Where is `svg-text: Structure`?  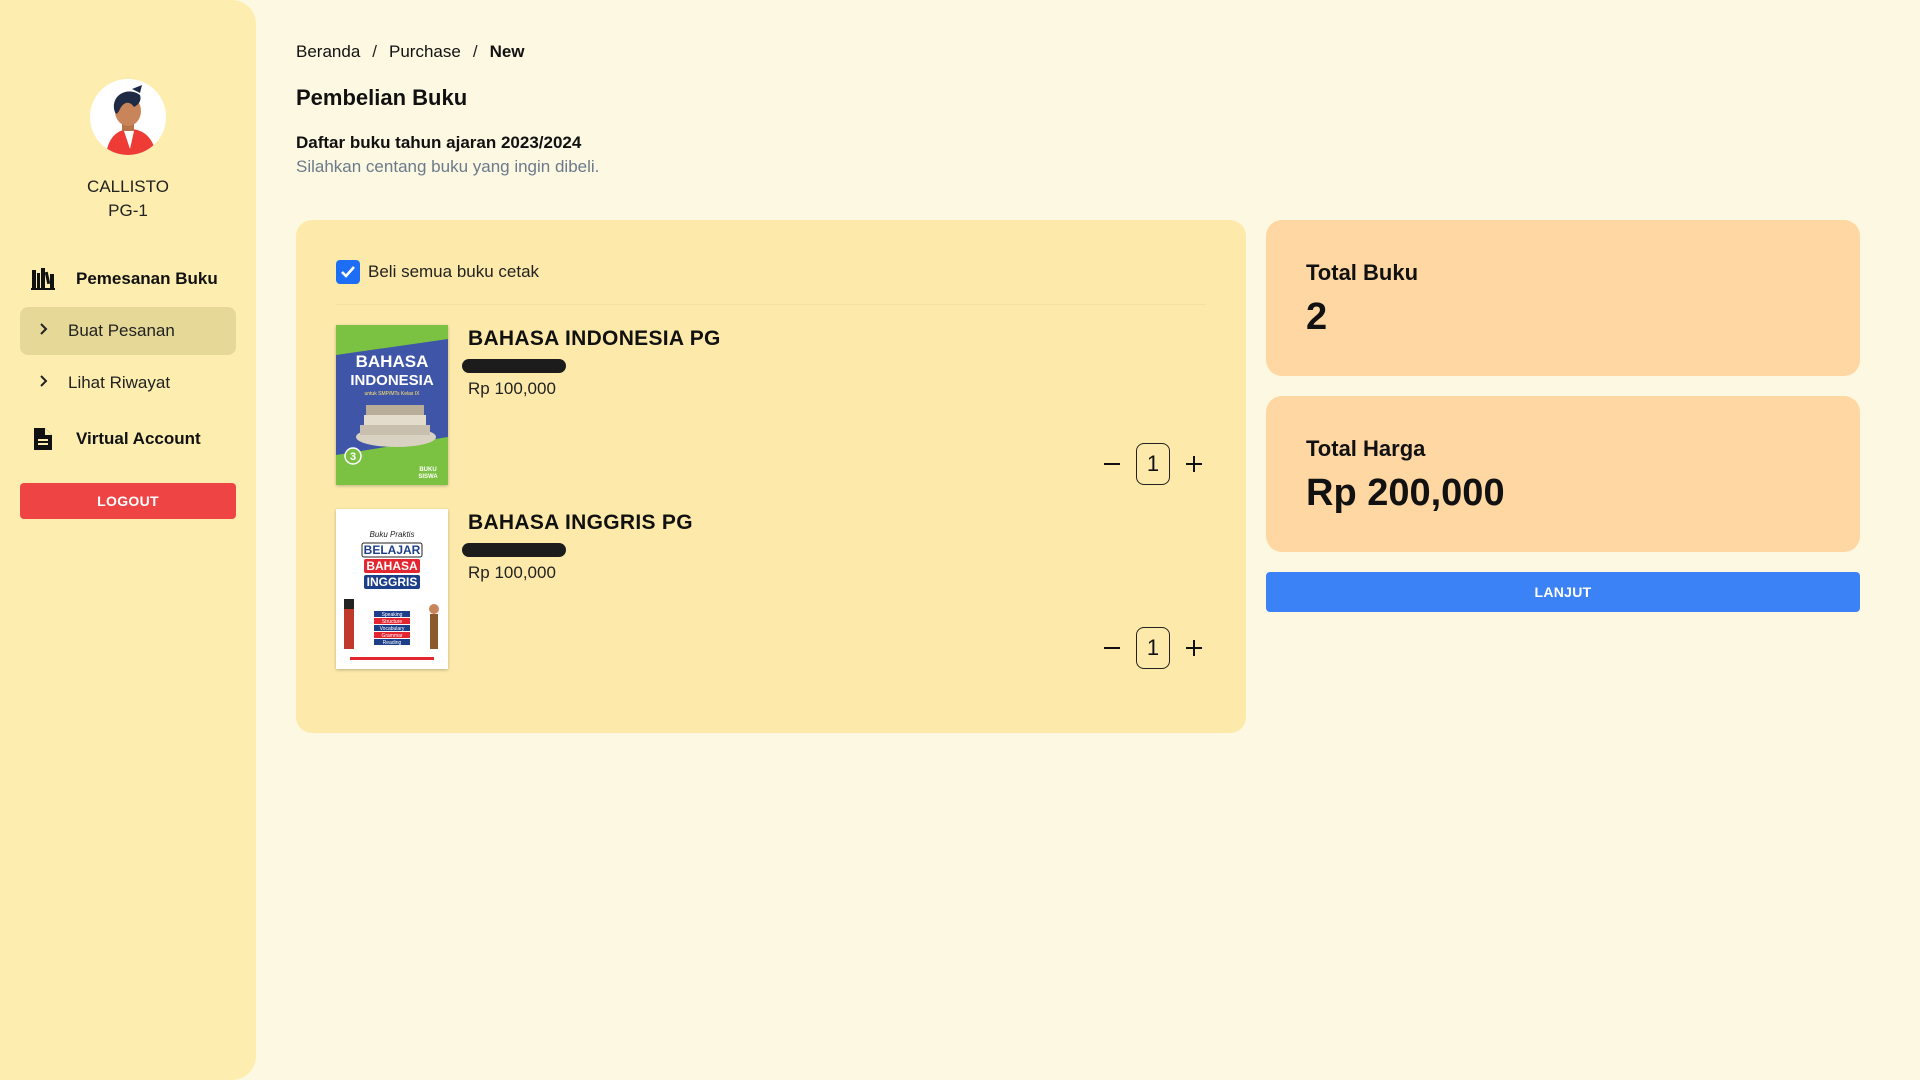 svg-text: Structure is located at coordinates (392, 622).